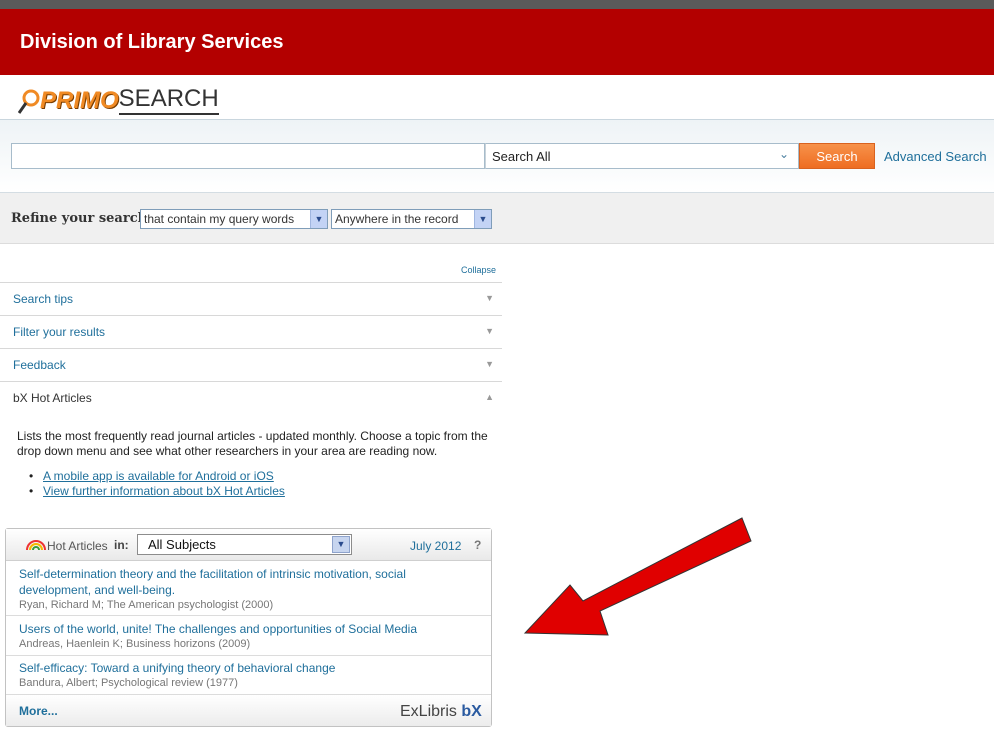  I want to click on red-arrow-annotation, so click(637, 576).